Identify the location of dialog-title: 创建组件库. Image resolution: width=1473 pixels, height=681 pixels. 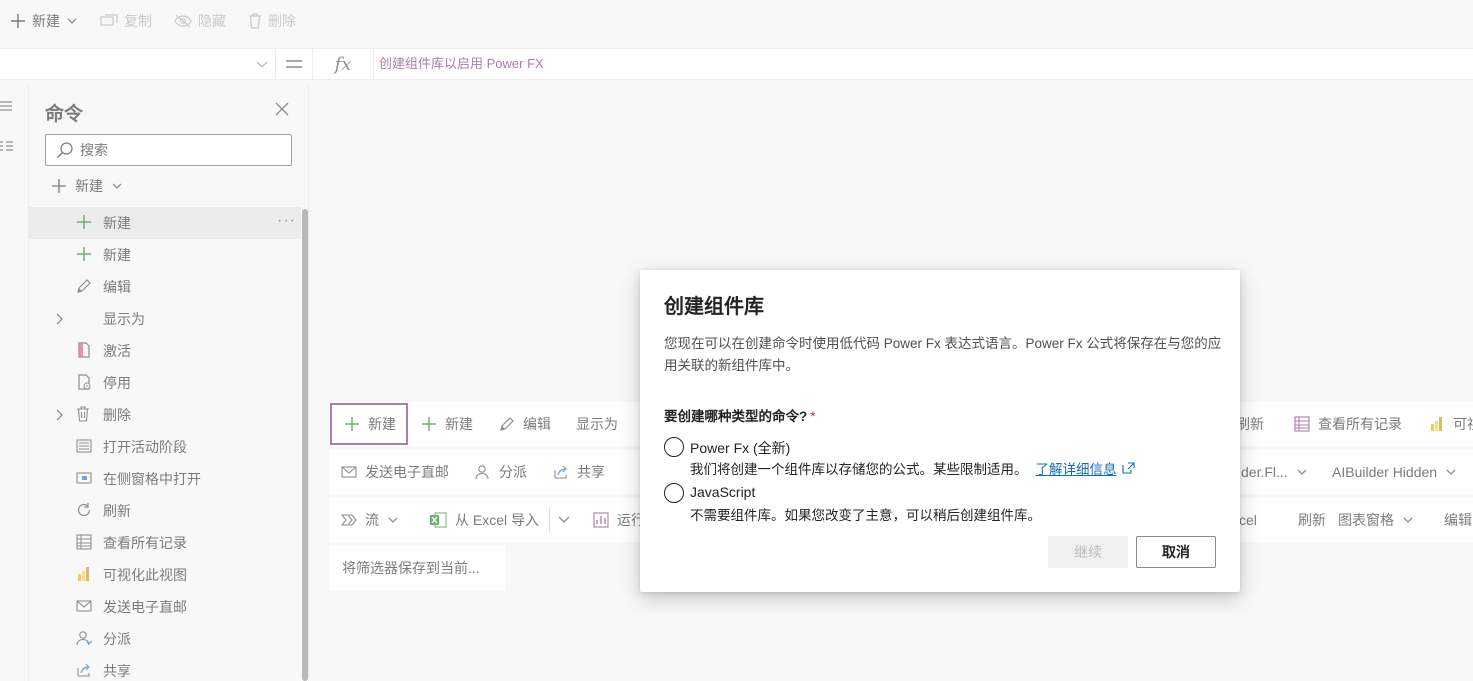
(714, 307).